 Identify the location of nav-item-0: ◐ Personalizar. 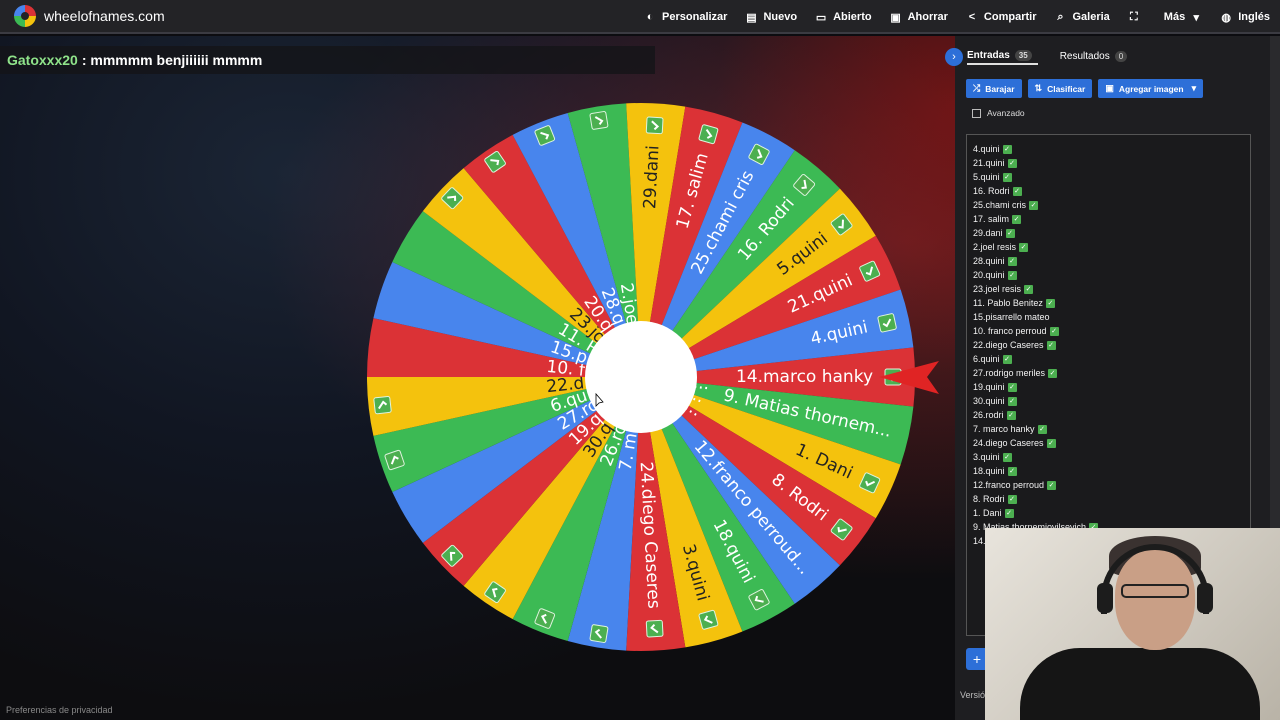
(686, 17).